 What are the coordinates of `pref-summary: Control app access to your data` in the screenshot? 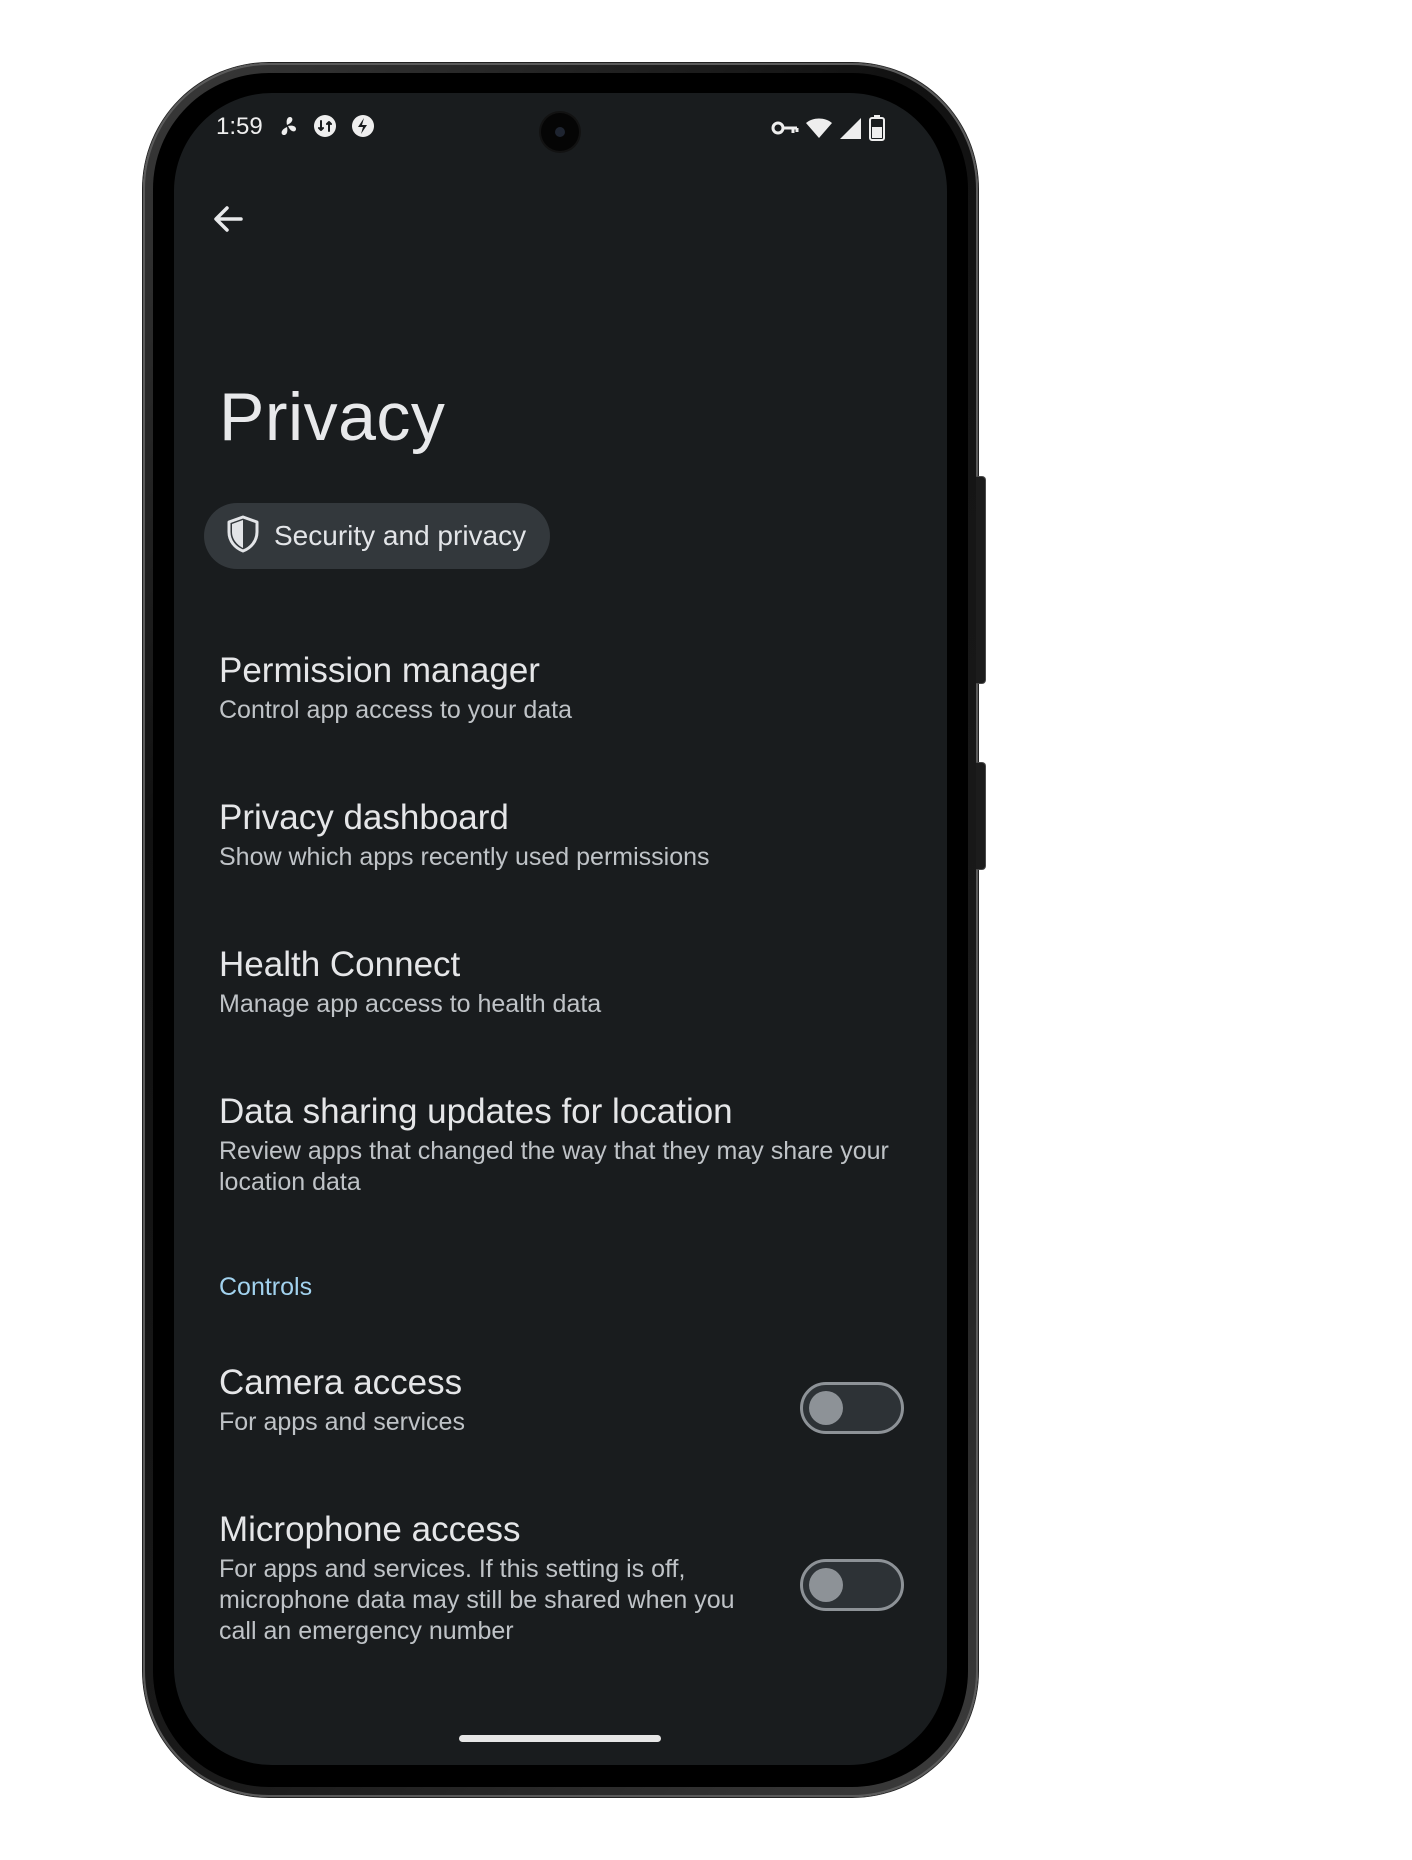 It's located at (395, 710).